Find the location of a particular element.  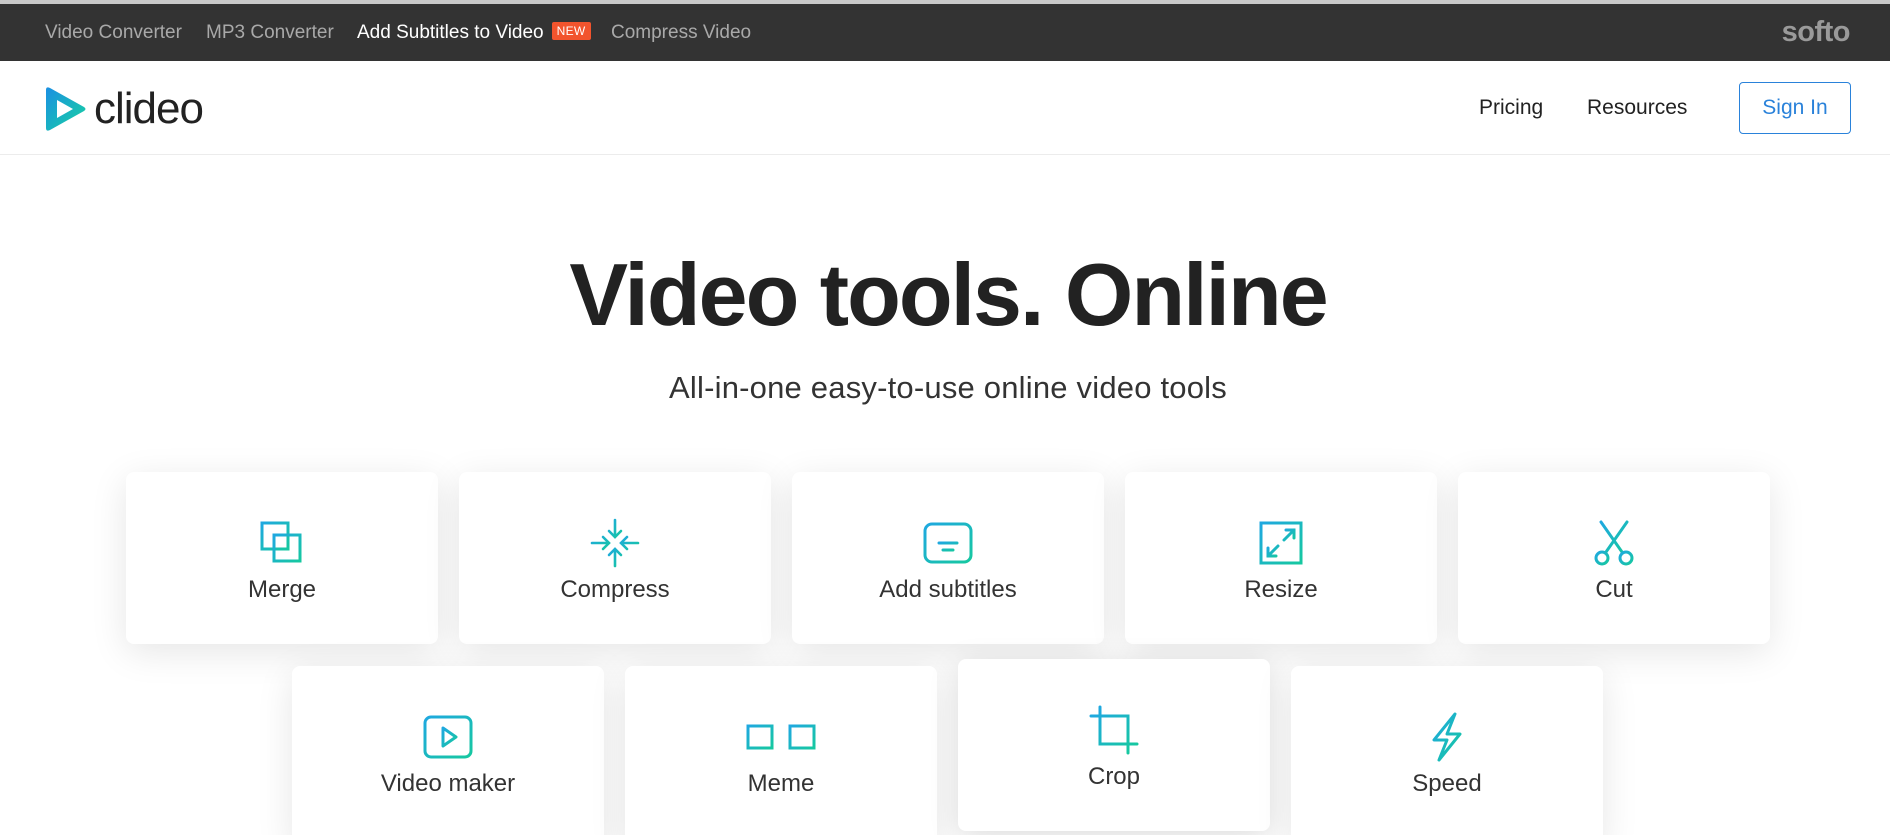

resize-icon is located at coordinates (1281, 543).